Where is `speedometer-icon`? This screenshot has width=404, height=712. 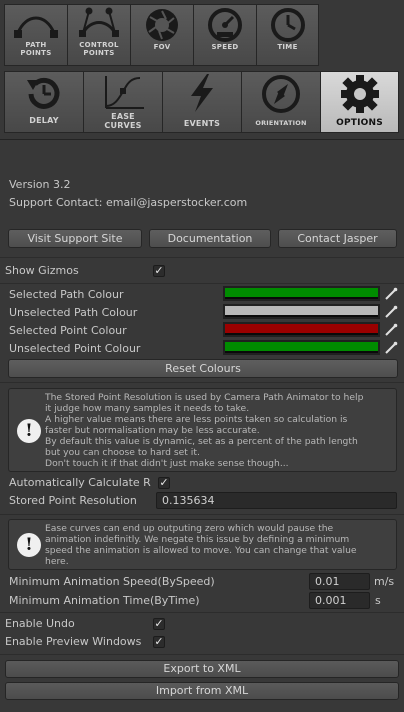
speedometer-icon is located at coordinates (225, 25).